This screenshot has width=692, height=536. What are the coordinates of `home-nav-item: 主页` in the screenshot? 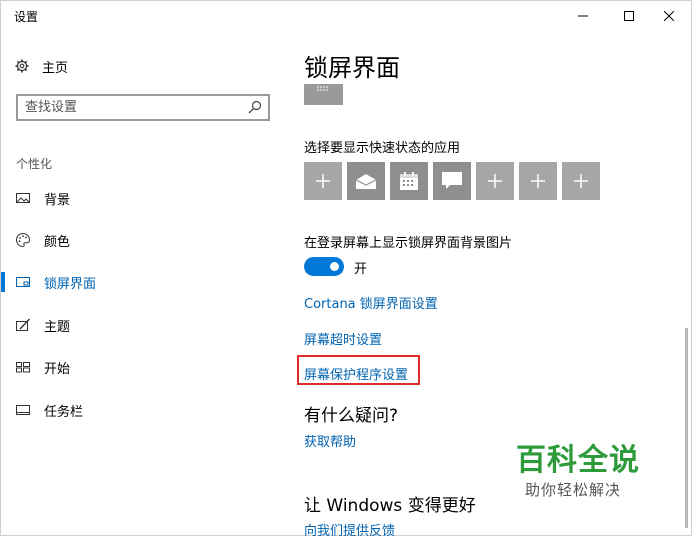 It's located at (41, 66).